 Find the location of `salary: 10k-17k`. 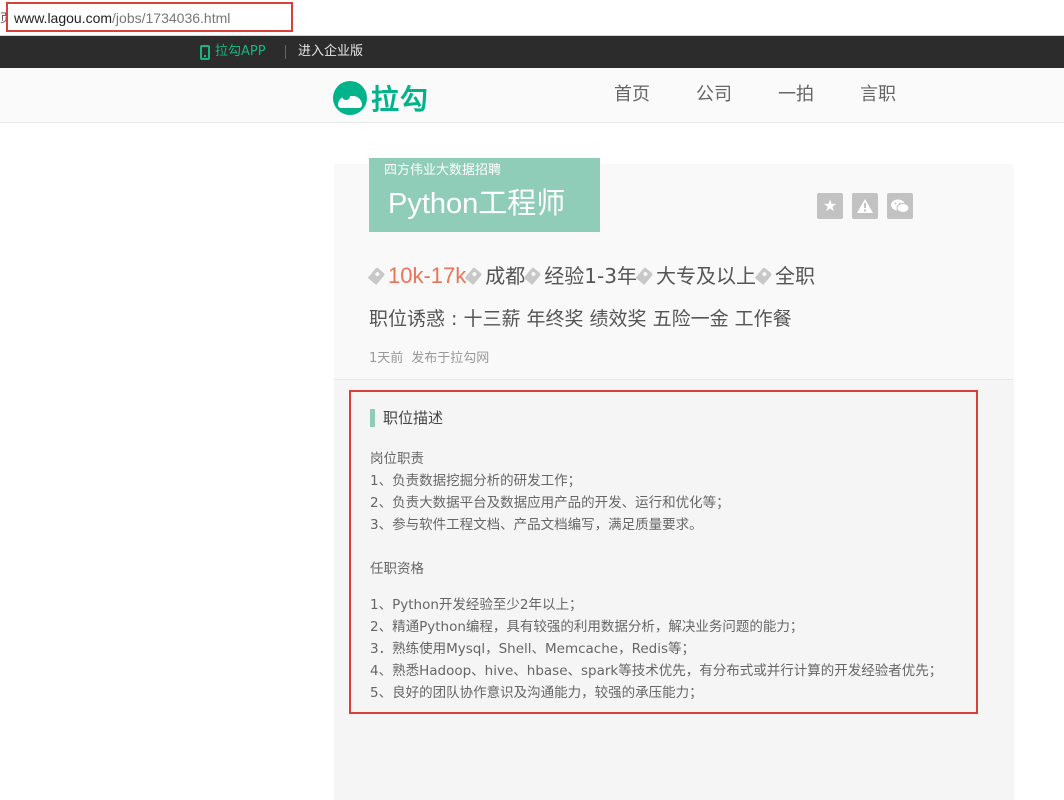

salary: 10k-17k is located at coordinates (427, 275).